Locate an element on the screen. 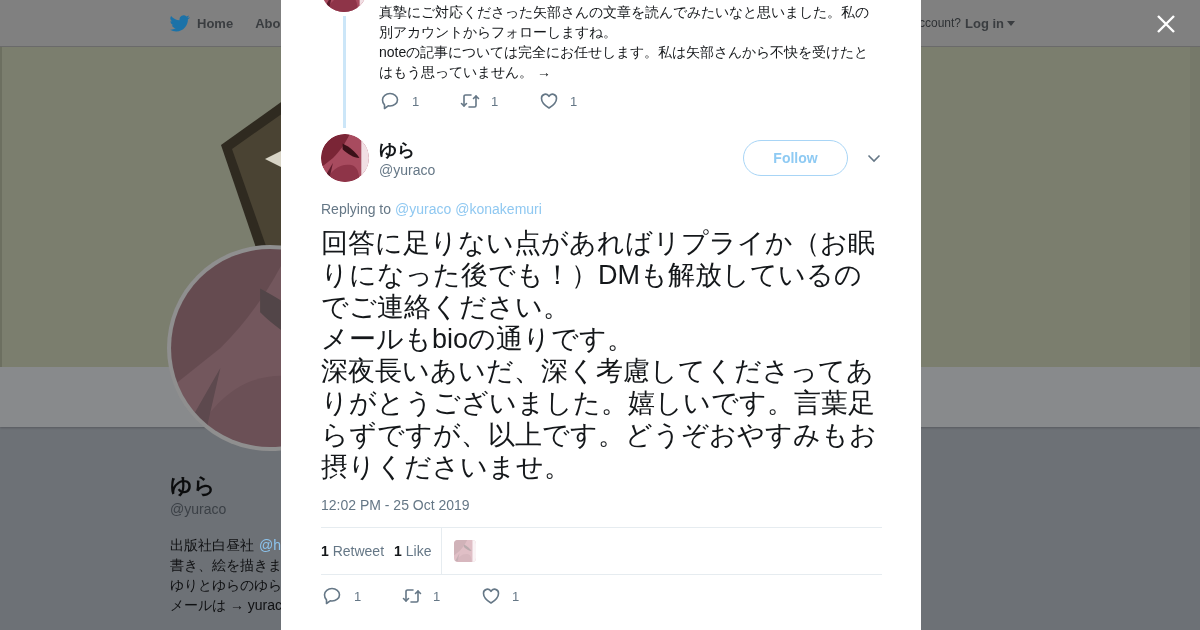 Image resolution: width=1200 pixels, height=630 pixels. retweet-icon is located at coordinates (412, 596).